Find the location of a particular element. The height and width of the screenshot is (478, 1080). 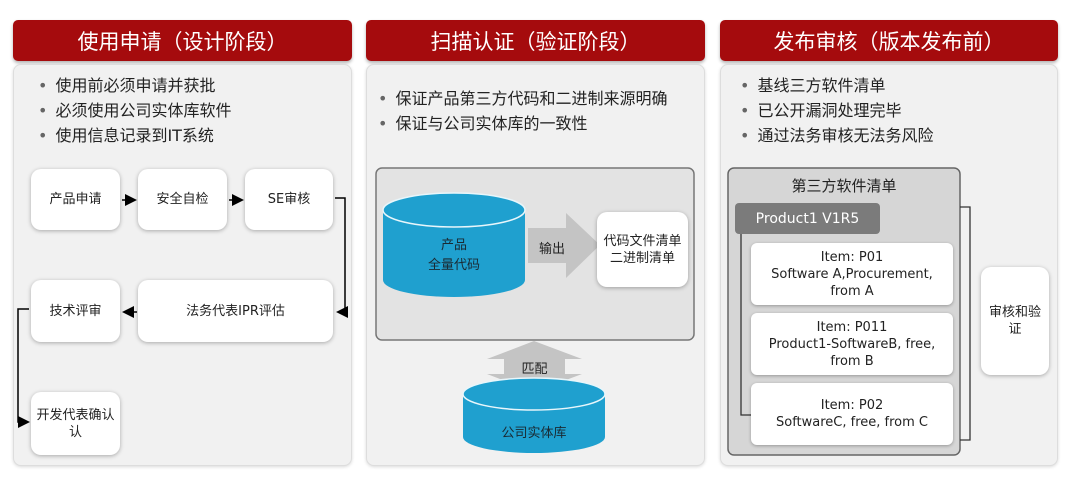

software-item: Item: P02 SoftwareC, free, from C is located at coordinates (852, 414).